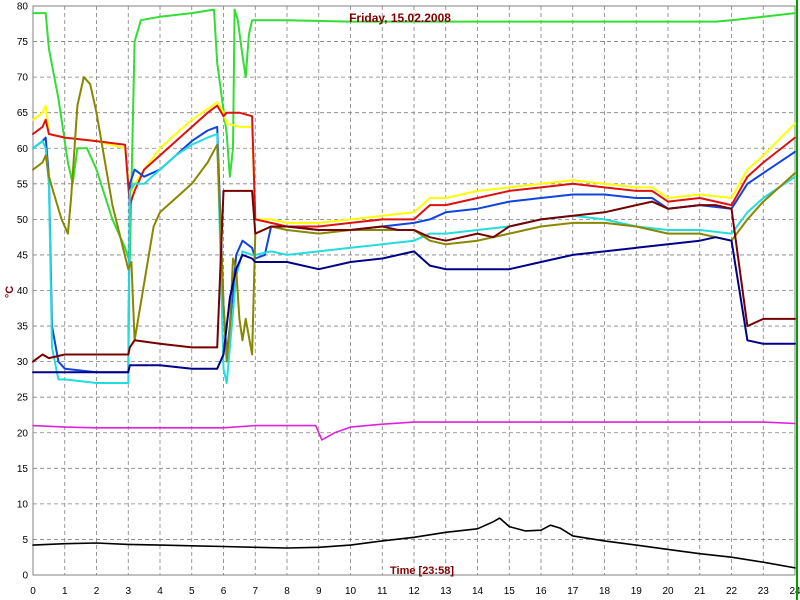  I want to click on y-tick-label: 25, so click(23, 398).